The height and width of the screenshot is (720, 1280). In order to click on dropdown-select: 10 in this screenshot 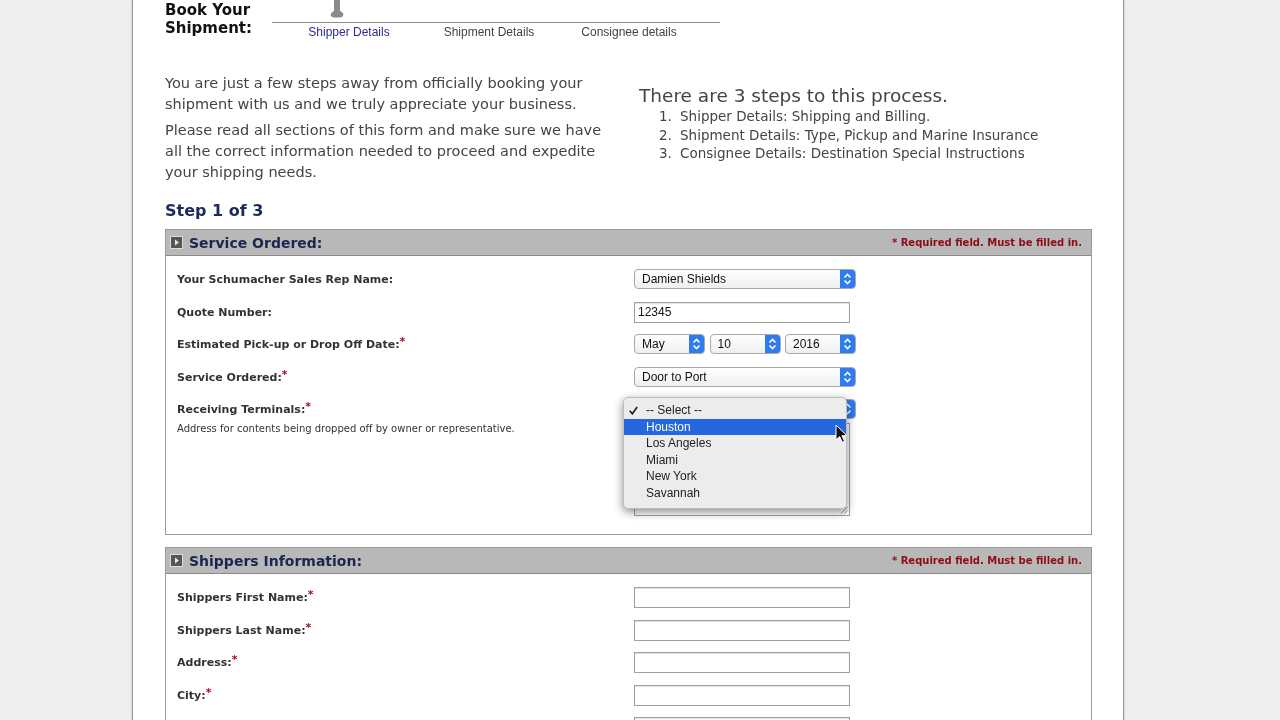, I will do `click(745, 344)`.